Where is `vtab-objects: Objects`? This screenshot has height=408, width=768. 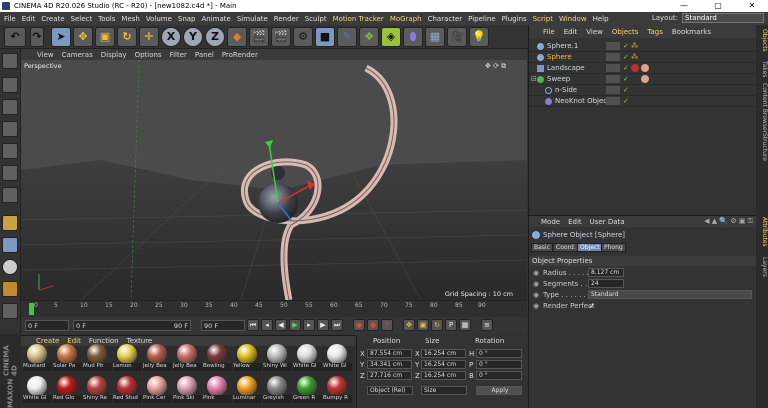
vtab-objects: Objects is located at coordinates (762, 40).